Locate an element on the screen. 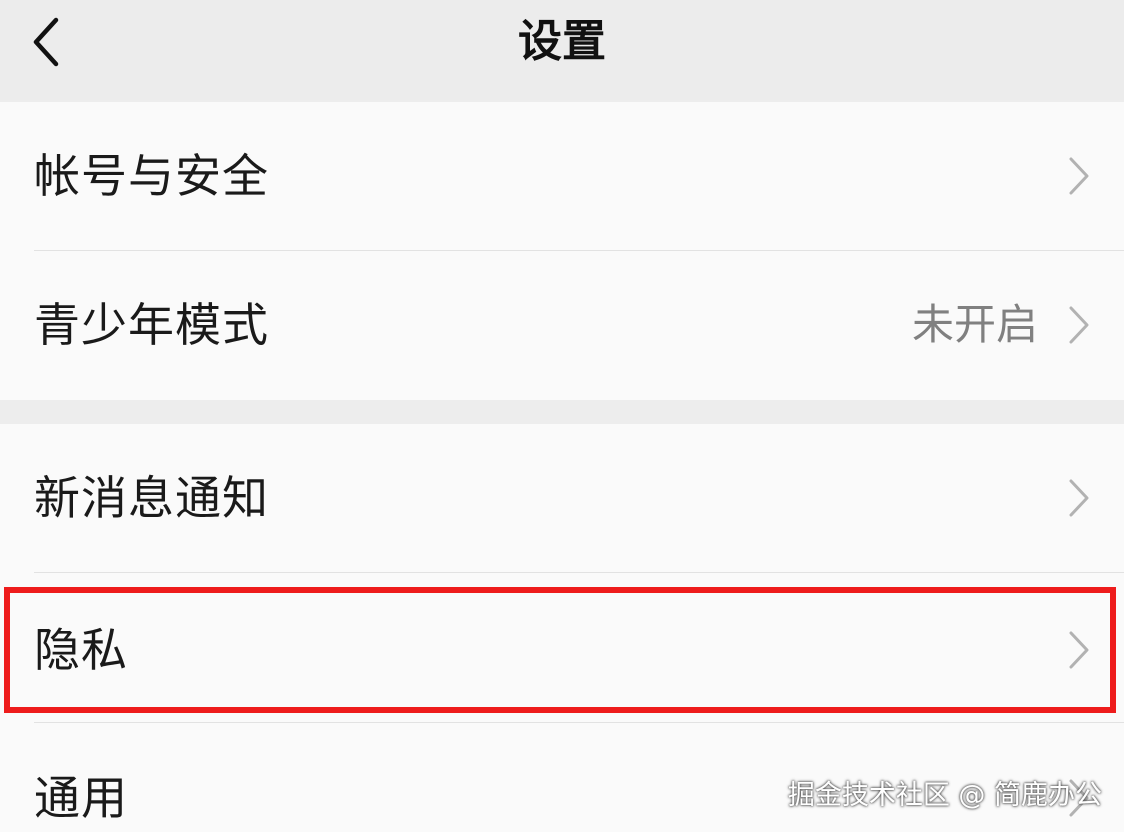 Image resolution: width=1124 pixels, height=832 pixels. settings-item-label: 隐私 is located at coordinates (81, 650).